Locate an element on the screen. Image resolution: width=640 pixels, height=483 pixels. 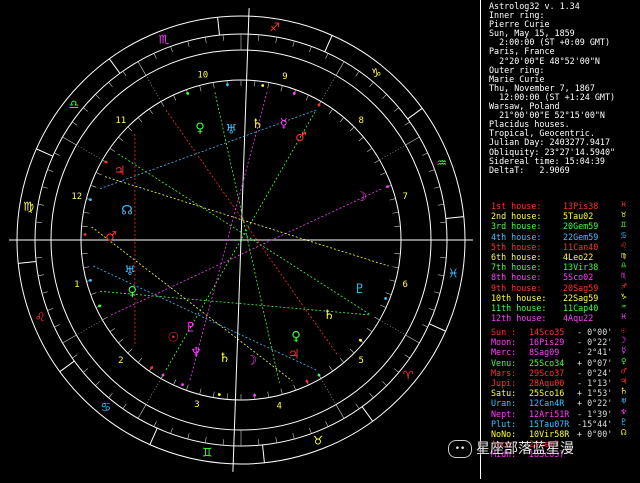
planet-name: Sun : is located at coordinates (504, 332).